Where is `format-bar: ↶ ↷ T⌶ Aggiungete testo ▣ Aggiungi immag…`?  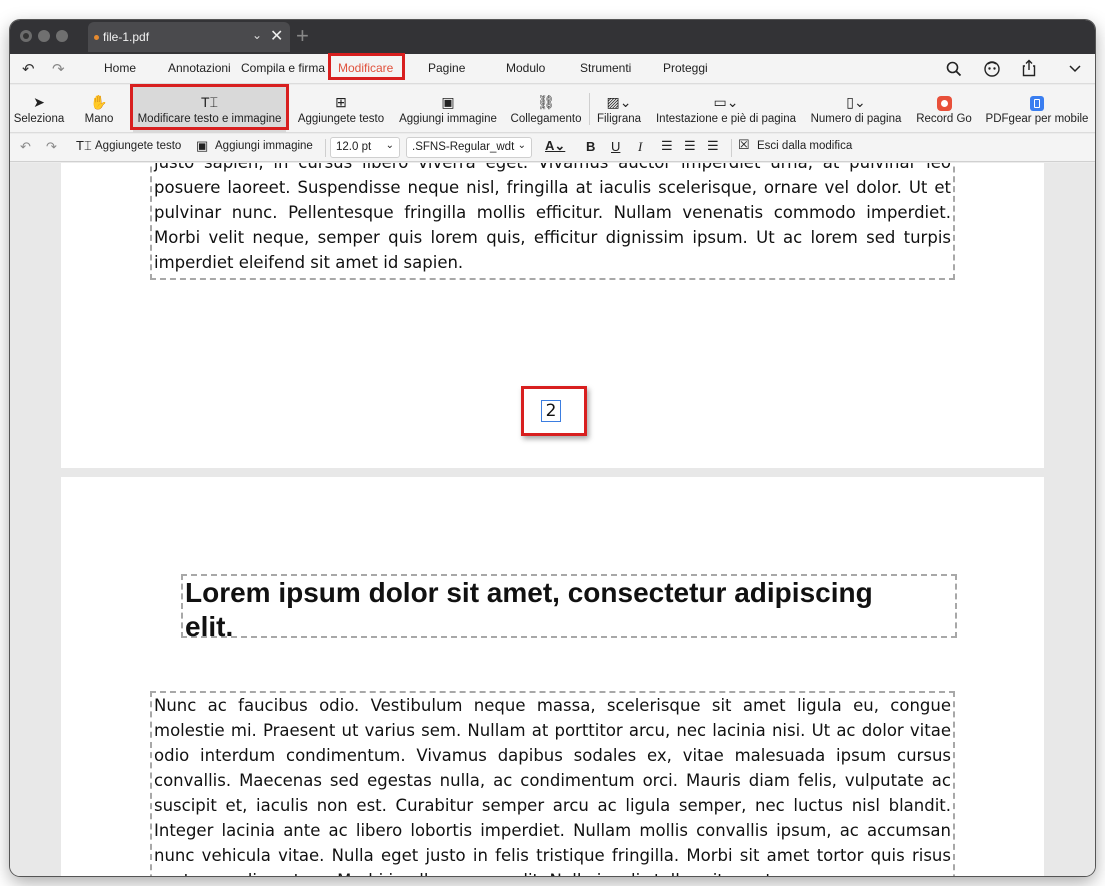
format-bar: ↶ ↷ T⌶ Aggiungete testo ▣ Aggiungi immag… is located at coordinates (552, 148).